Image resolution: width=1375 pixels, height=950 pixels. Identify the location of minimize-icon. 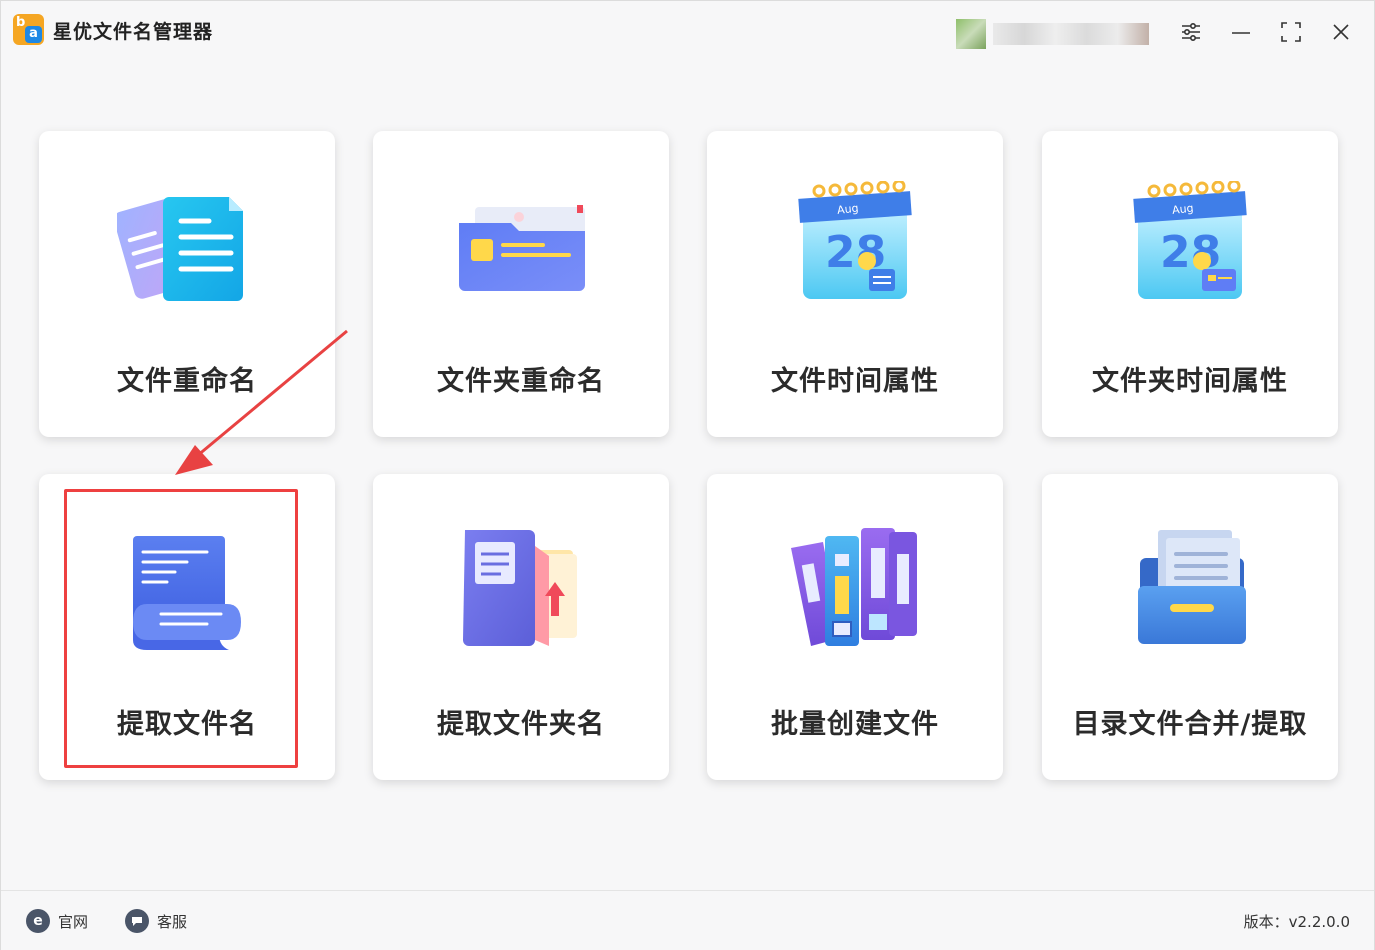
(1241, 33).